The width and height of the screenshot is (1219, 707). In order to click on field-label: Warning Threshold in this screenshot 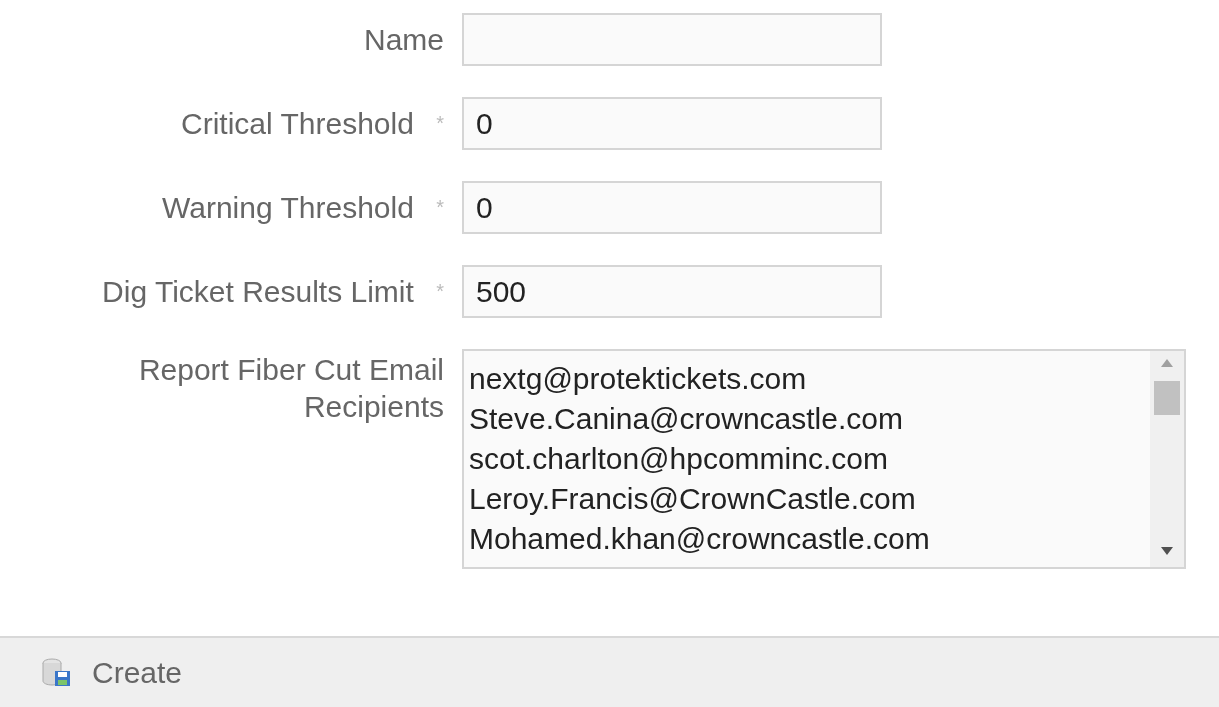, I will do `click(288, 207)`.